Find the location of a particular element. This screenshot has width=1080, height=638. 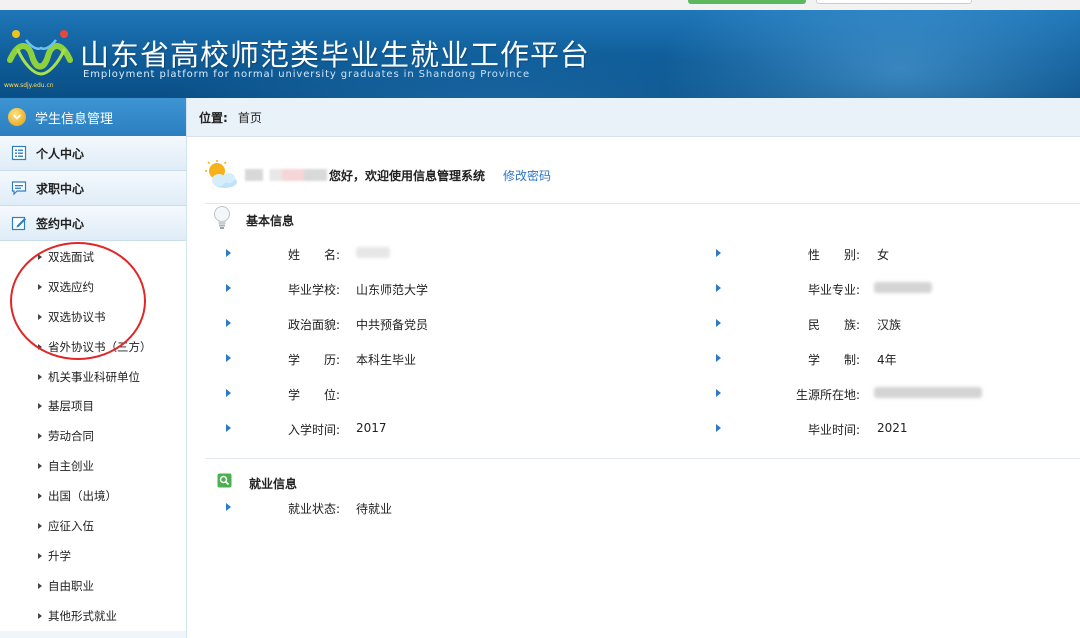

top-green-button is located at coordinates (747, 2).